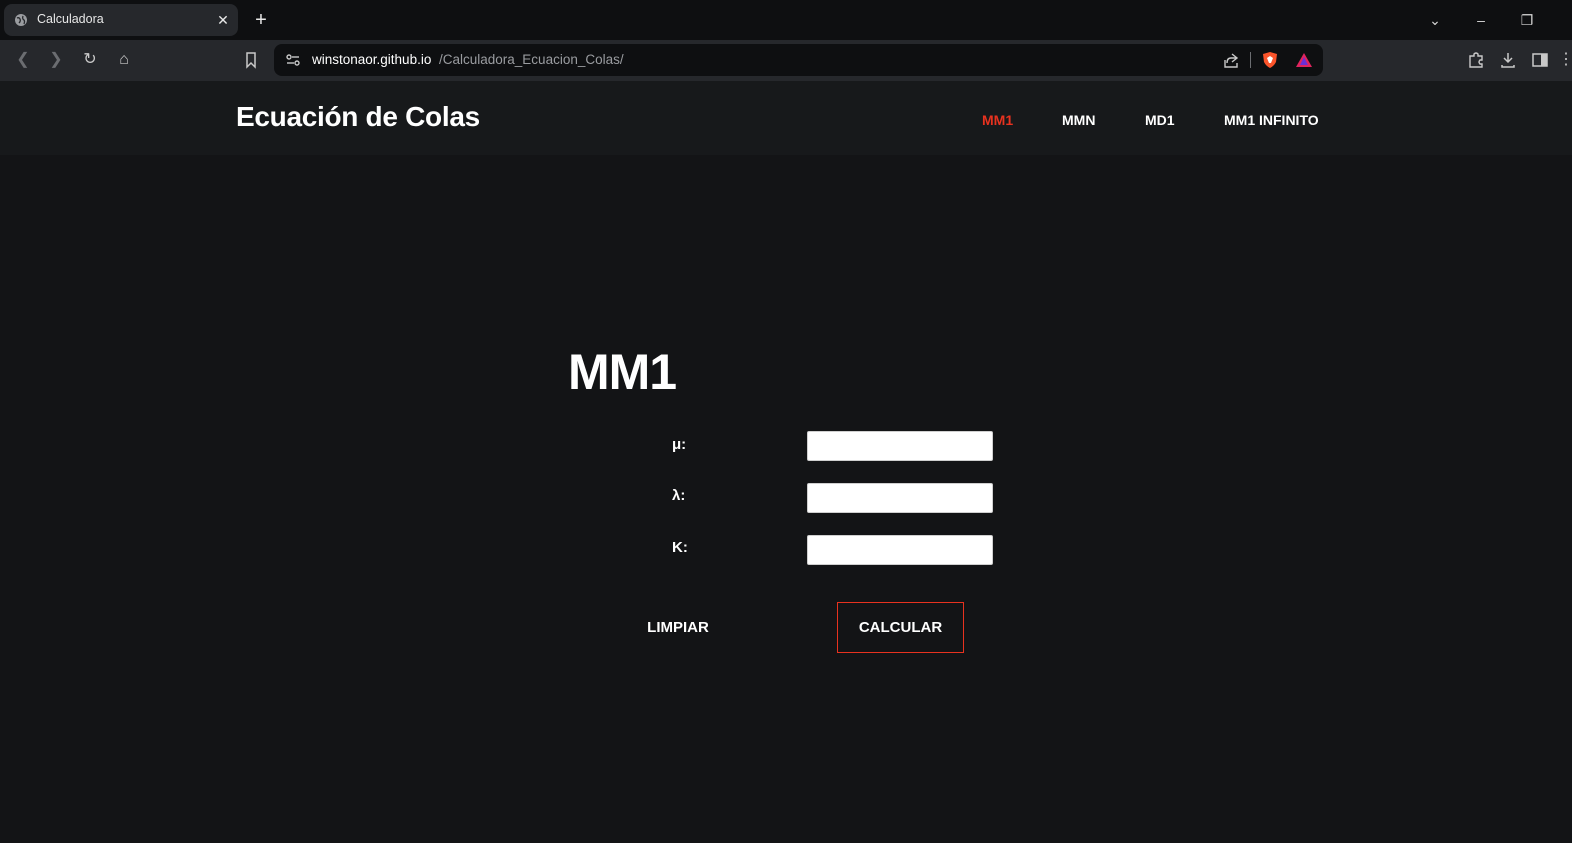 This screenshot has height=843, width=1572. I want to click on reload-icon: ↻, so click(90, 60).